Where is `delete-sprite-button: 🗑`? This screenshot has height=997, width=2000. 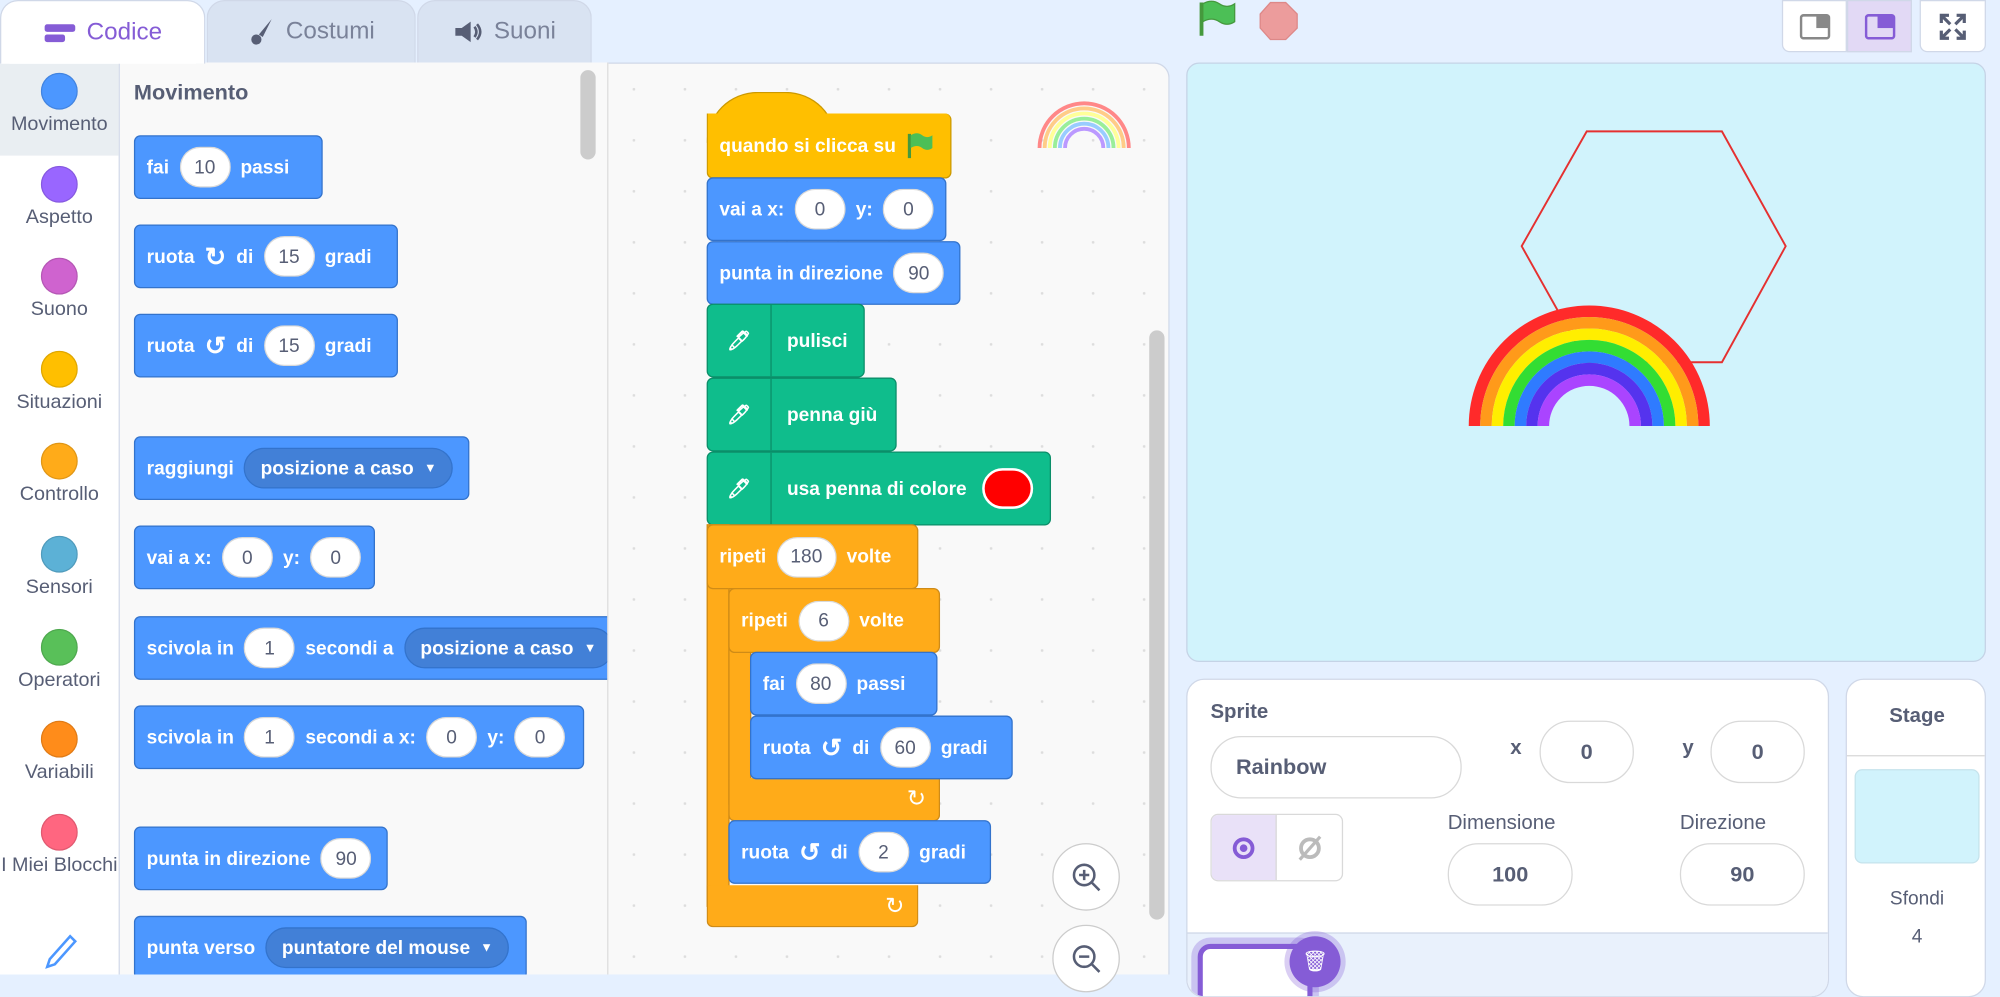 delete-sprite-button: 🗑 is located at coordinates (1315, 962).